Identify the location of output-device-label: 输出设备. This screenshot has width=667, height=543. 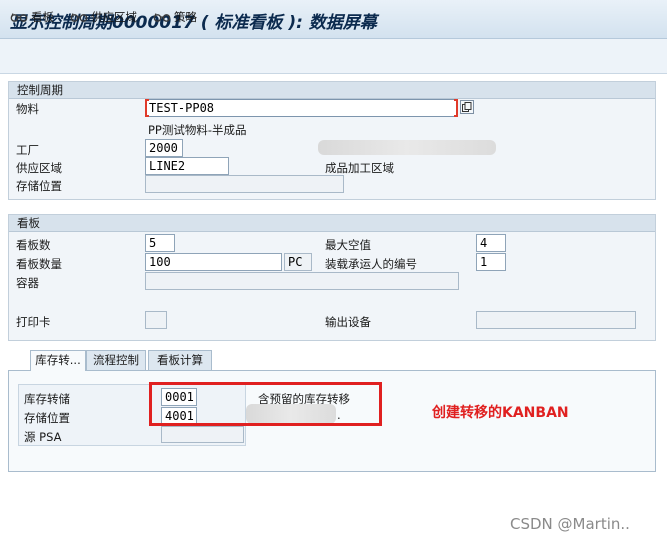
(348, 322).